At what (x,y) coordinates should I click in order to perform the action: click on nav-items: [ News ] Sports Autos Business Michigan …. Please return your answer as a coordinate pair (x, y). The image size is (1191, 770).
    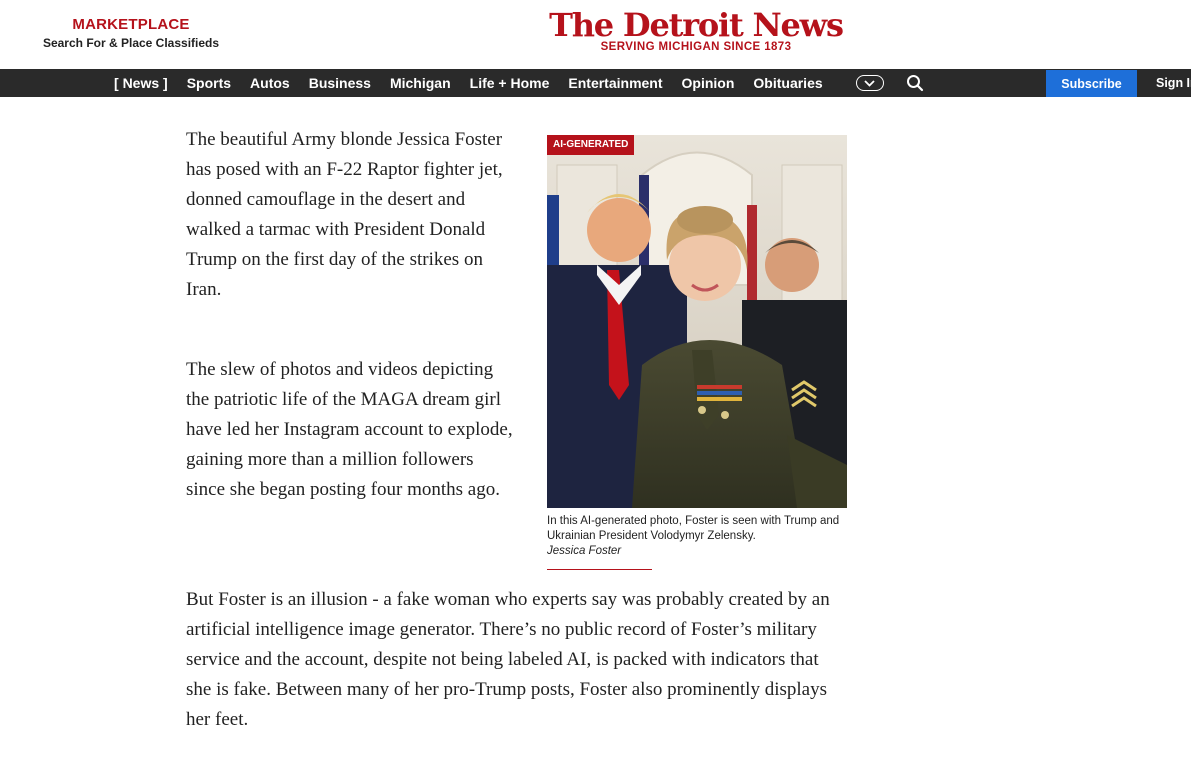
    Looking at the image, I should click on (478, 83).